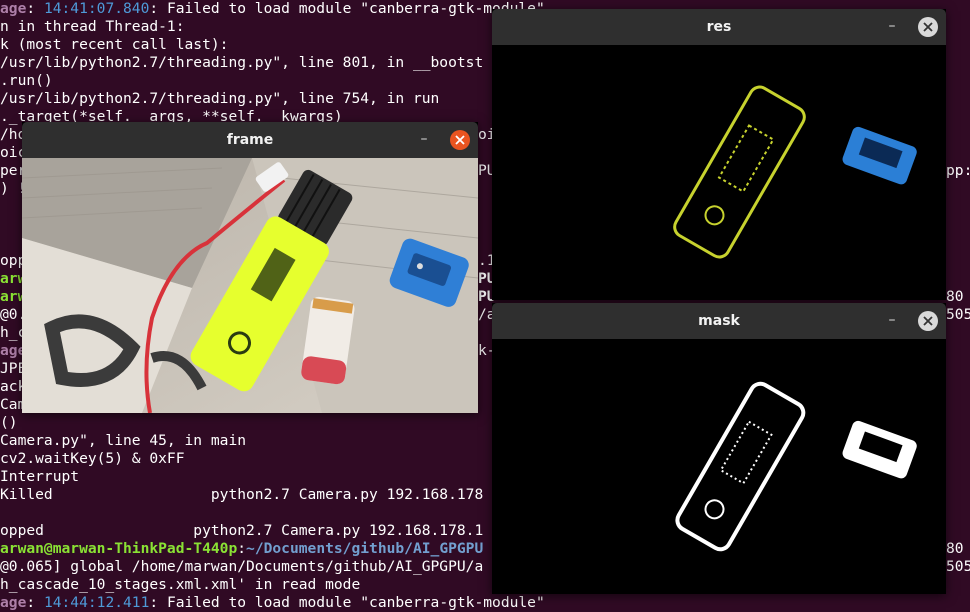  Describe the element at coordinates (9, 422) in the screenshot. I see `terminal-line: ()` at that location.